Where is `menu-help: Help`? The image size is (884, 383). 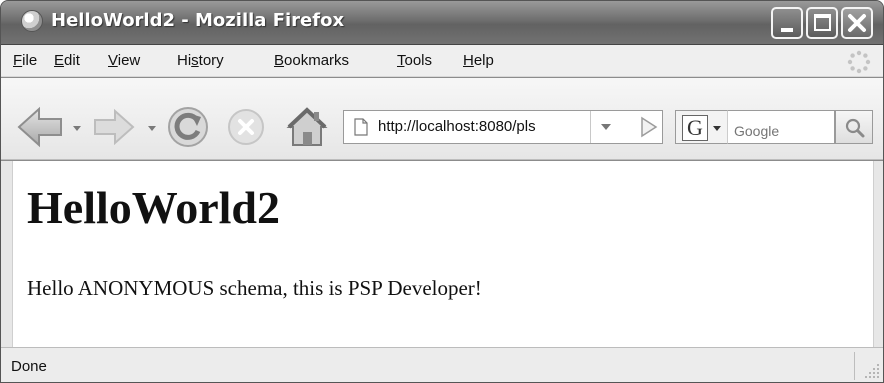 menu-help: Help is located at coordinates (478, 60).